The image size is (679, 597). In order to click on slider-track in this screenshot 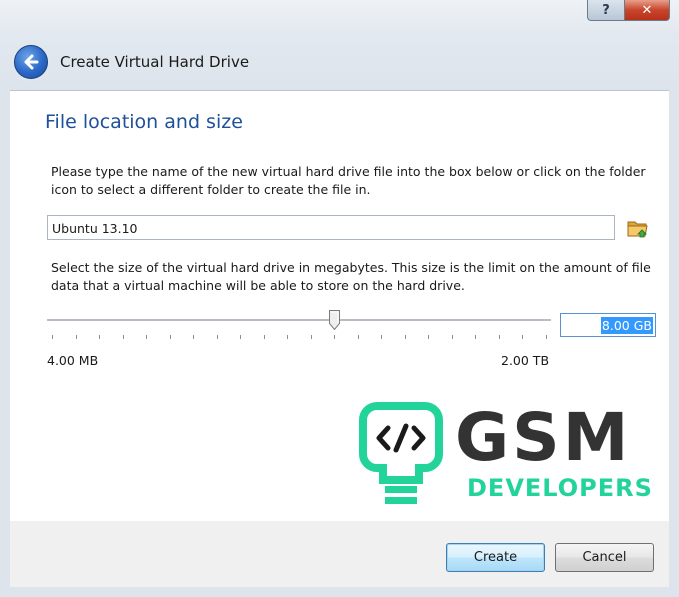, I will do `click(299, 320)`.